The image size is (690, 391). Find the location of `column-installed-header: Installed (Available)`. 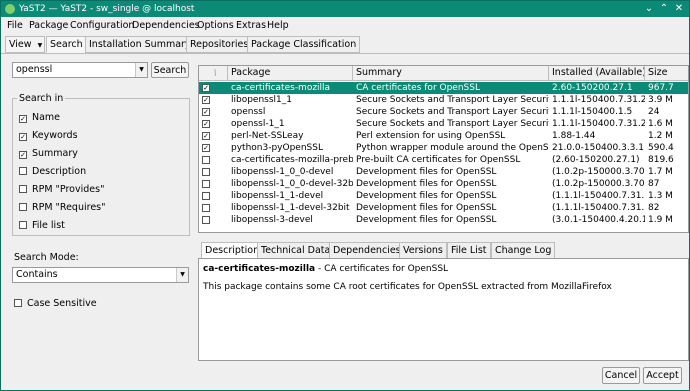

column-installed-header: Installed (Available) is located at coordinates (597, 73).